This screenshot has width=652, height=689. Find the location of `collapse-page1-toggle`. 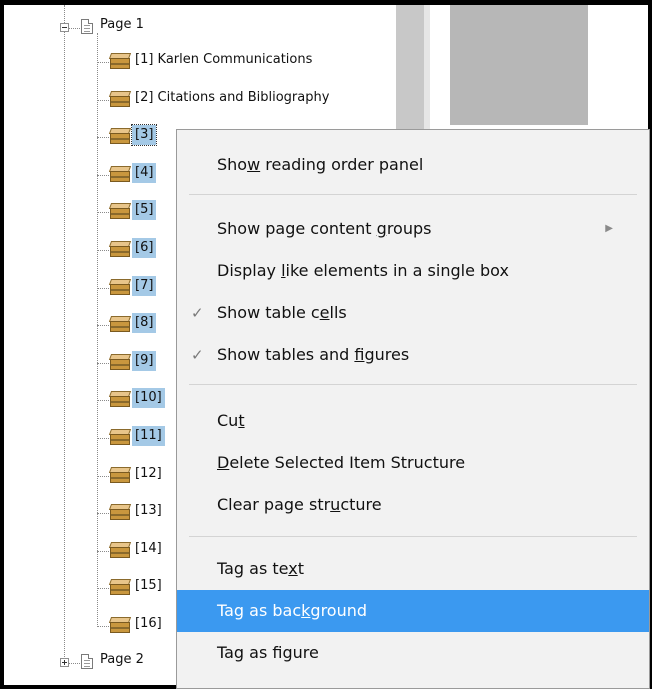

collapse-page1-toggle is located at coordinates (64, 27).